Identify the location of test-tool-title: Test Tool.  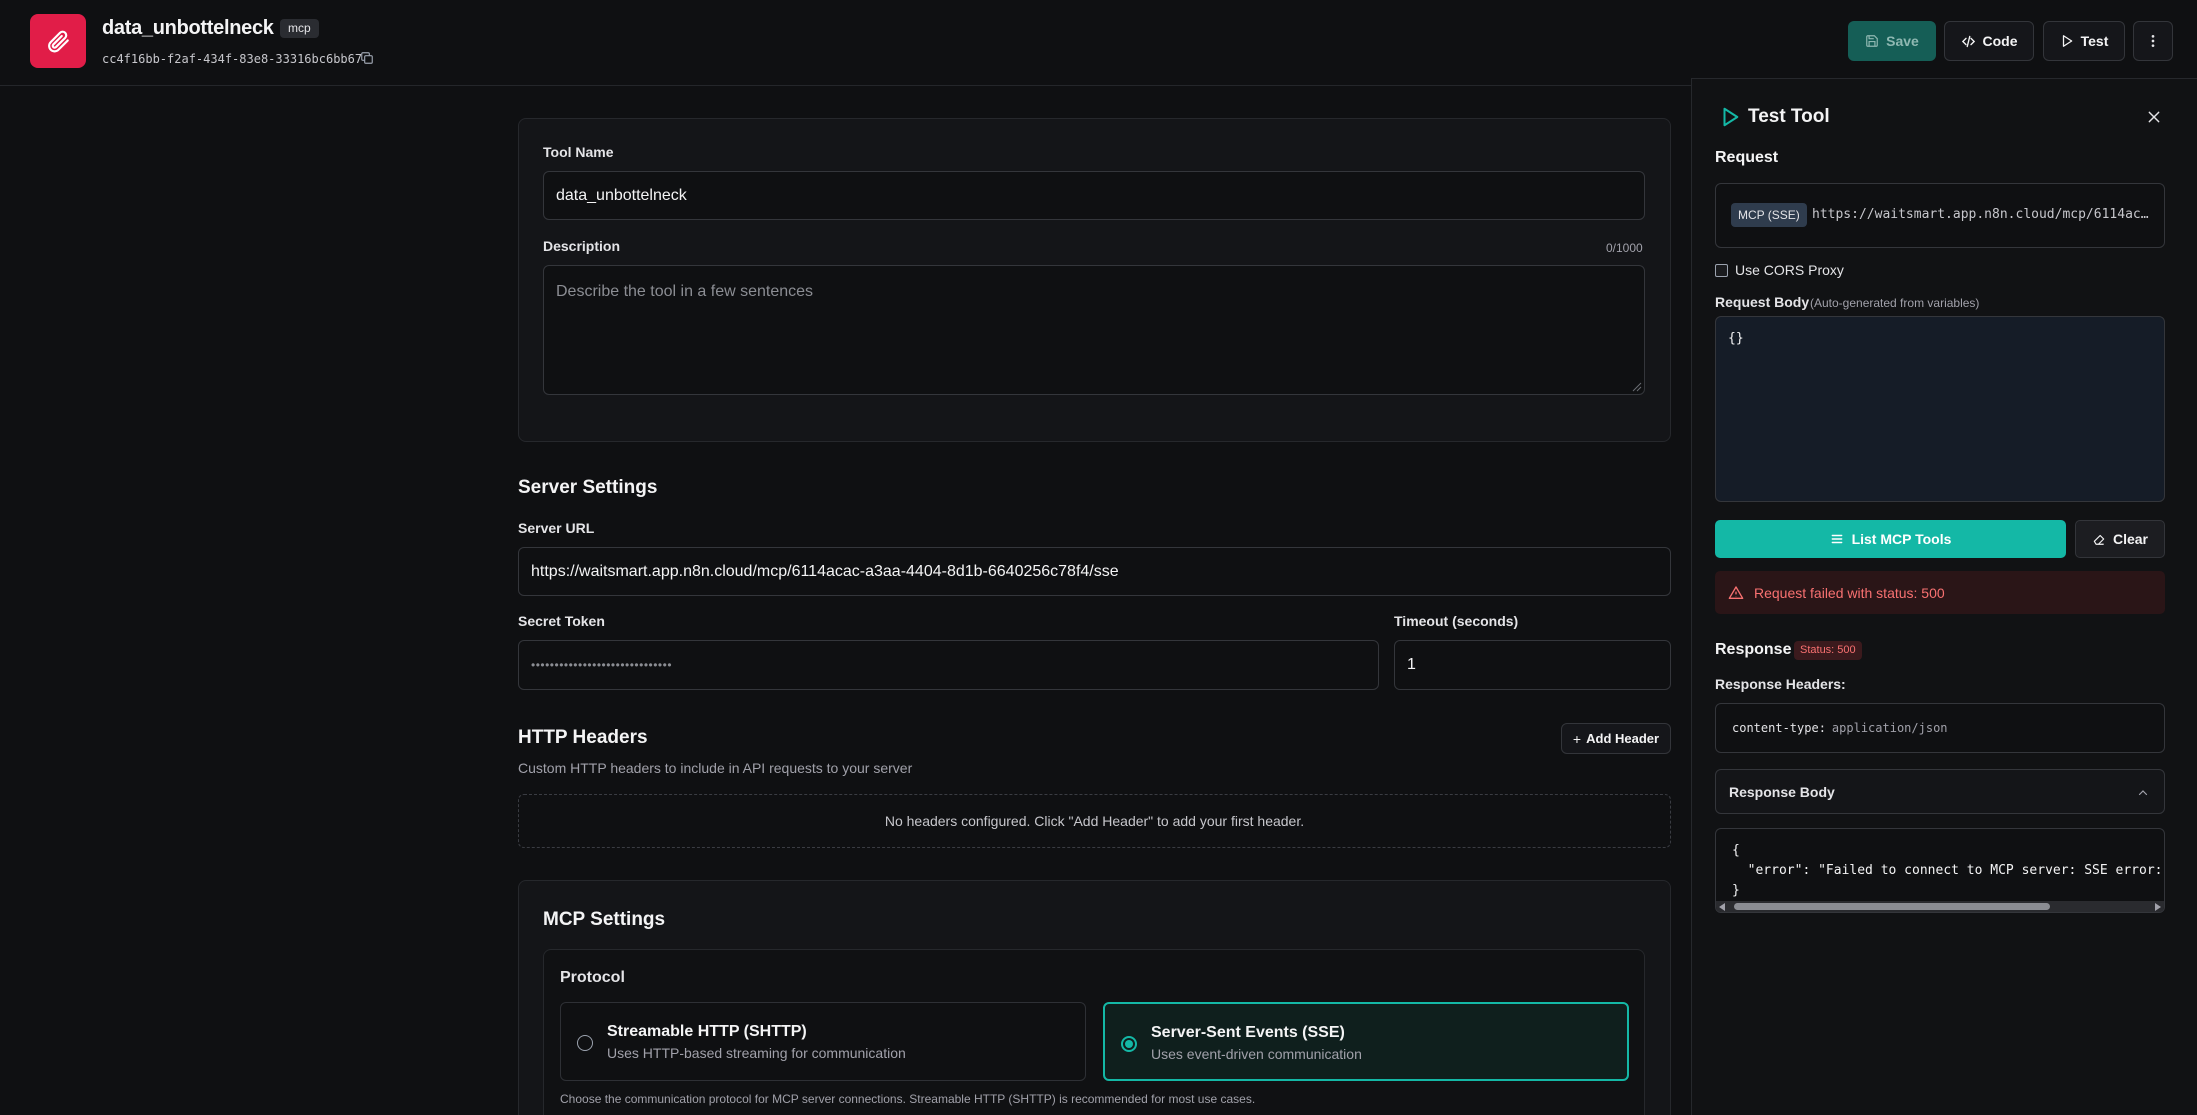
(1789, 116).